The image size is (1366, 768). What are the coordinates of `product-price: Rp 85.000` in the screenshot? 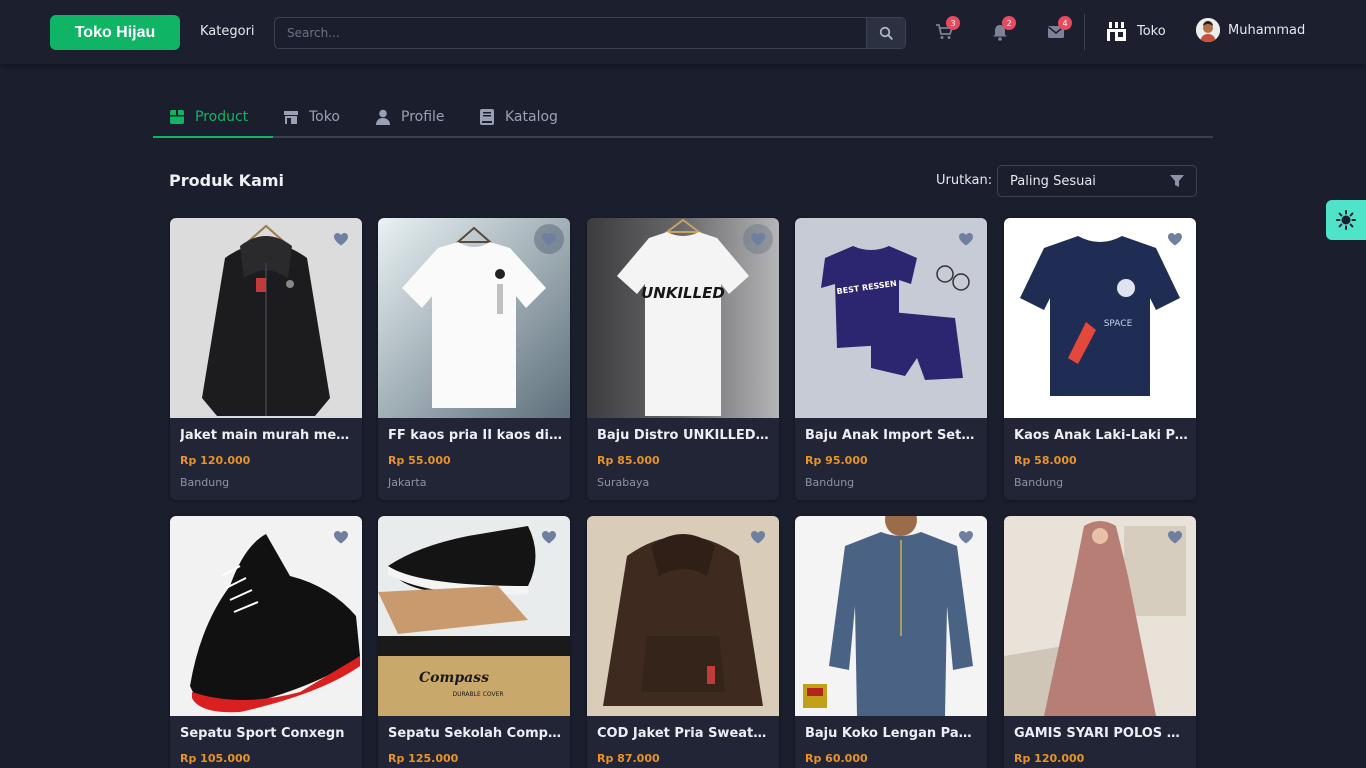 It's located at (628, 460).